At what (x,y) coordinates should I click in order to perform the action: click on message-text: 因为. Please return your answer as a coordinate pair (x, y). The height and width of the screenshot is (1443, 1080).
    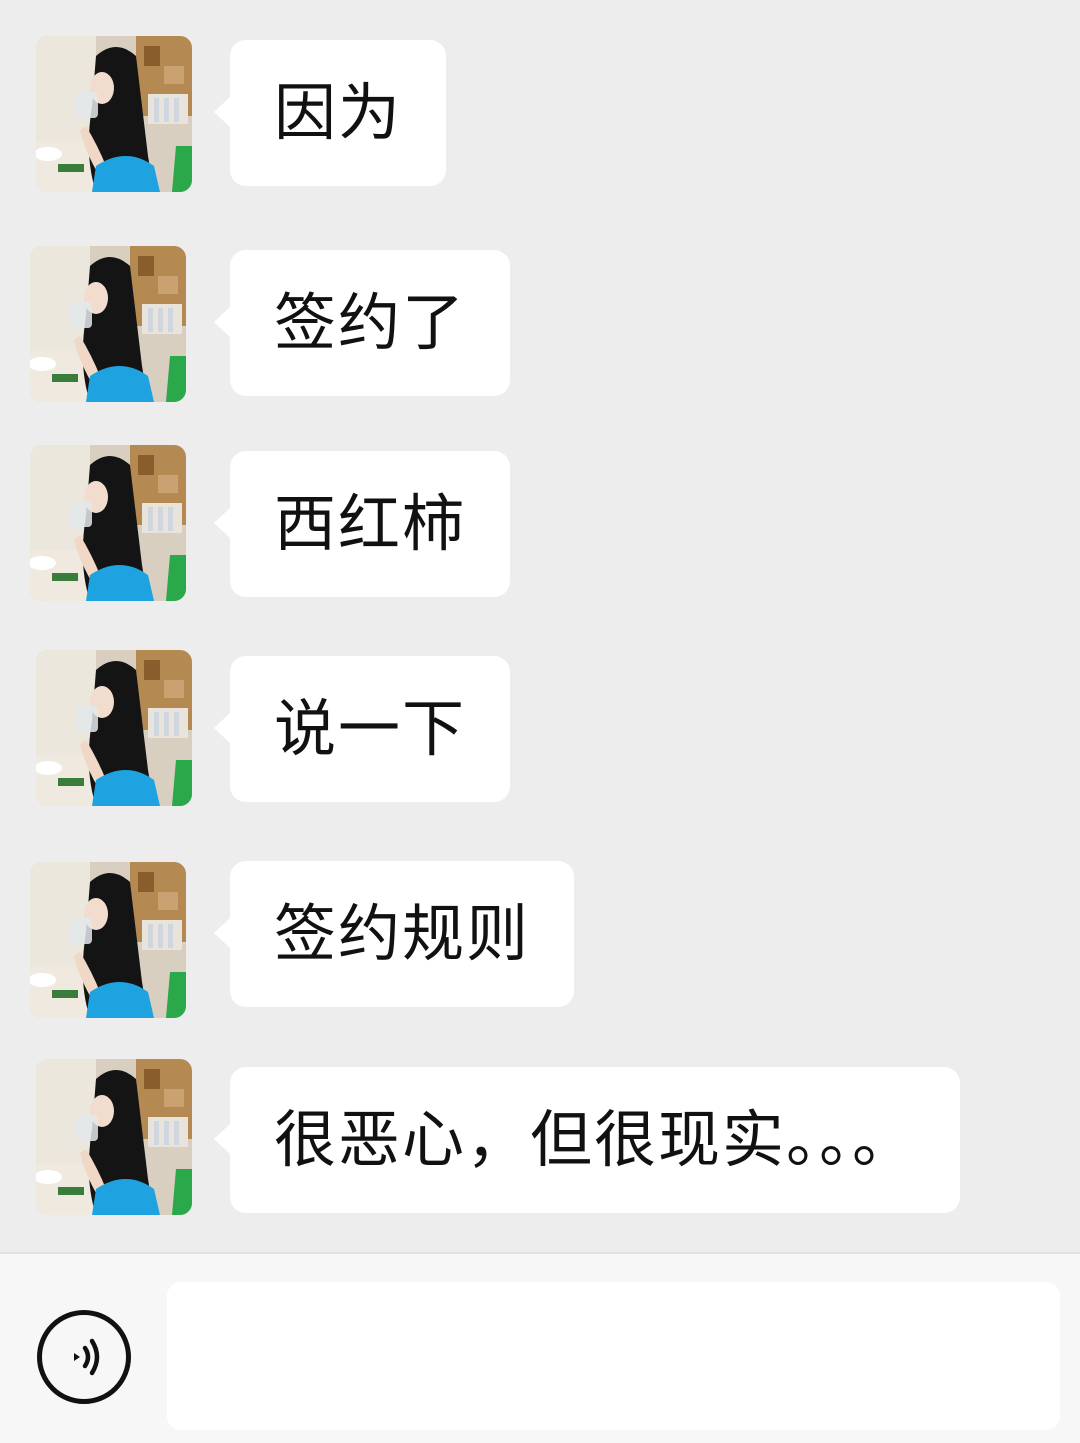
    Looking at the image, I should click on (338, 112).